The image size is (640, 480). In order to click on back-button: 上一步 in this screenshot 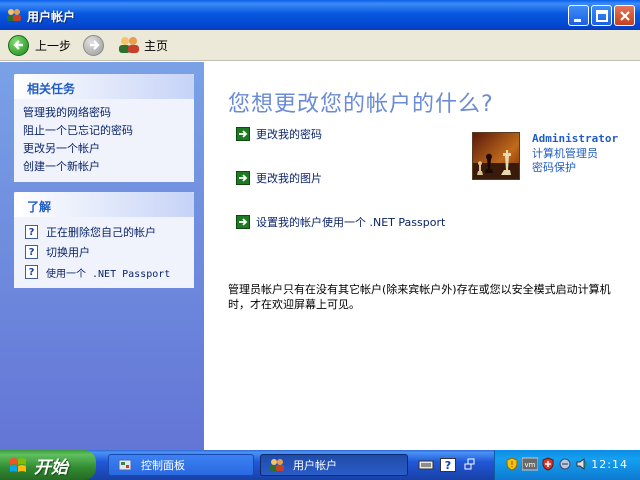, I will do `click(39, 45)`.